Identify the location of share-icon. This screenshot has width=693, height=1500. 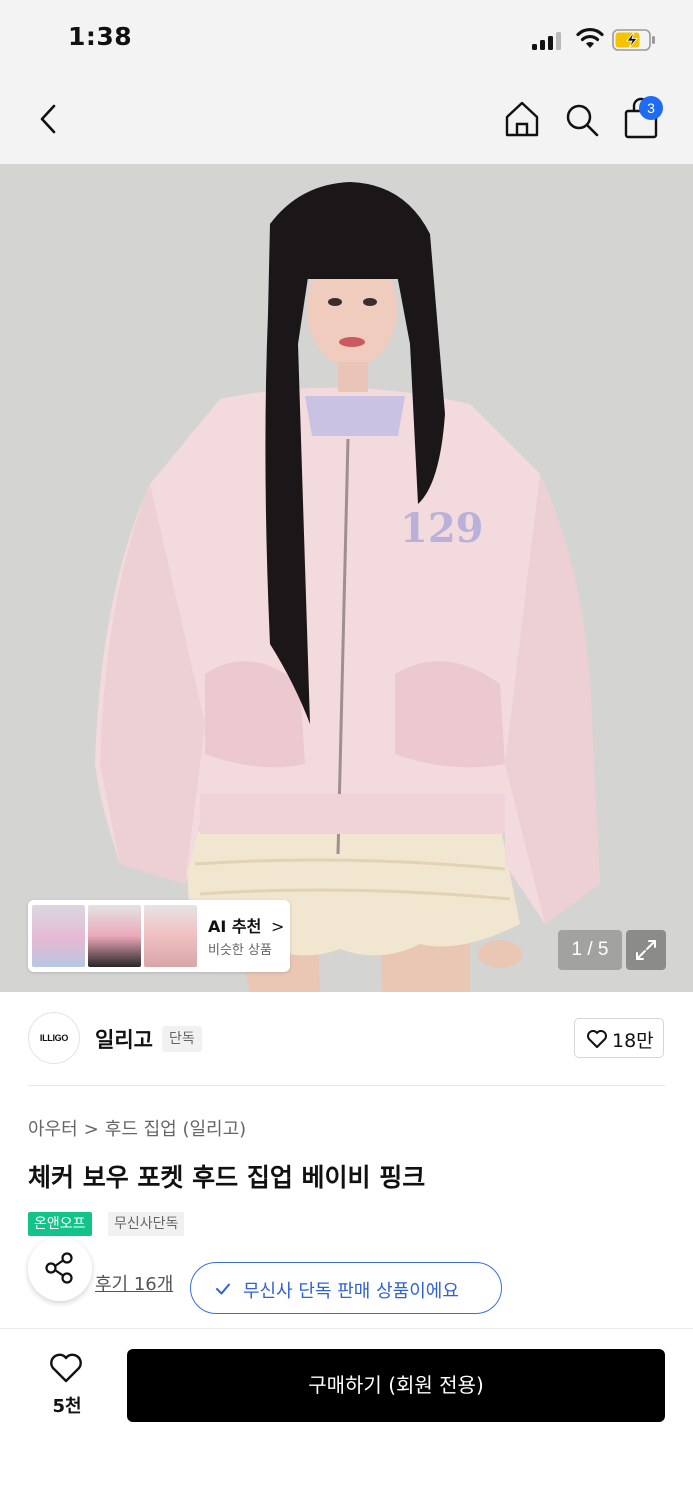
(59, 1268).